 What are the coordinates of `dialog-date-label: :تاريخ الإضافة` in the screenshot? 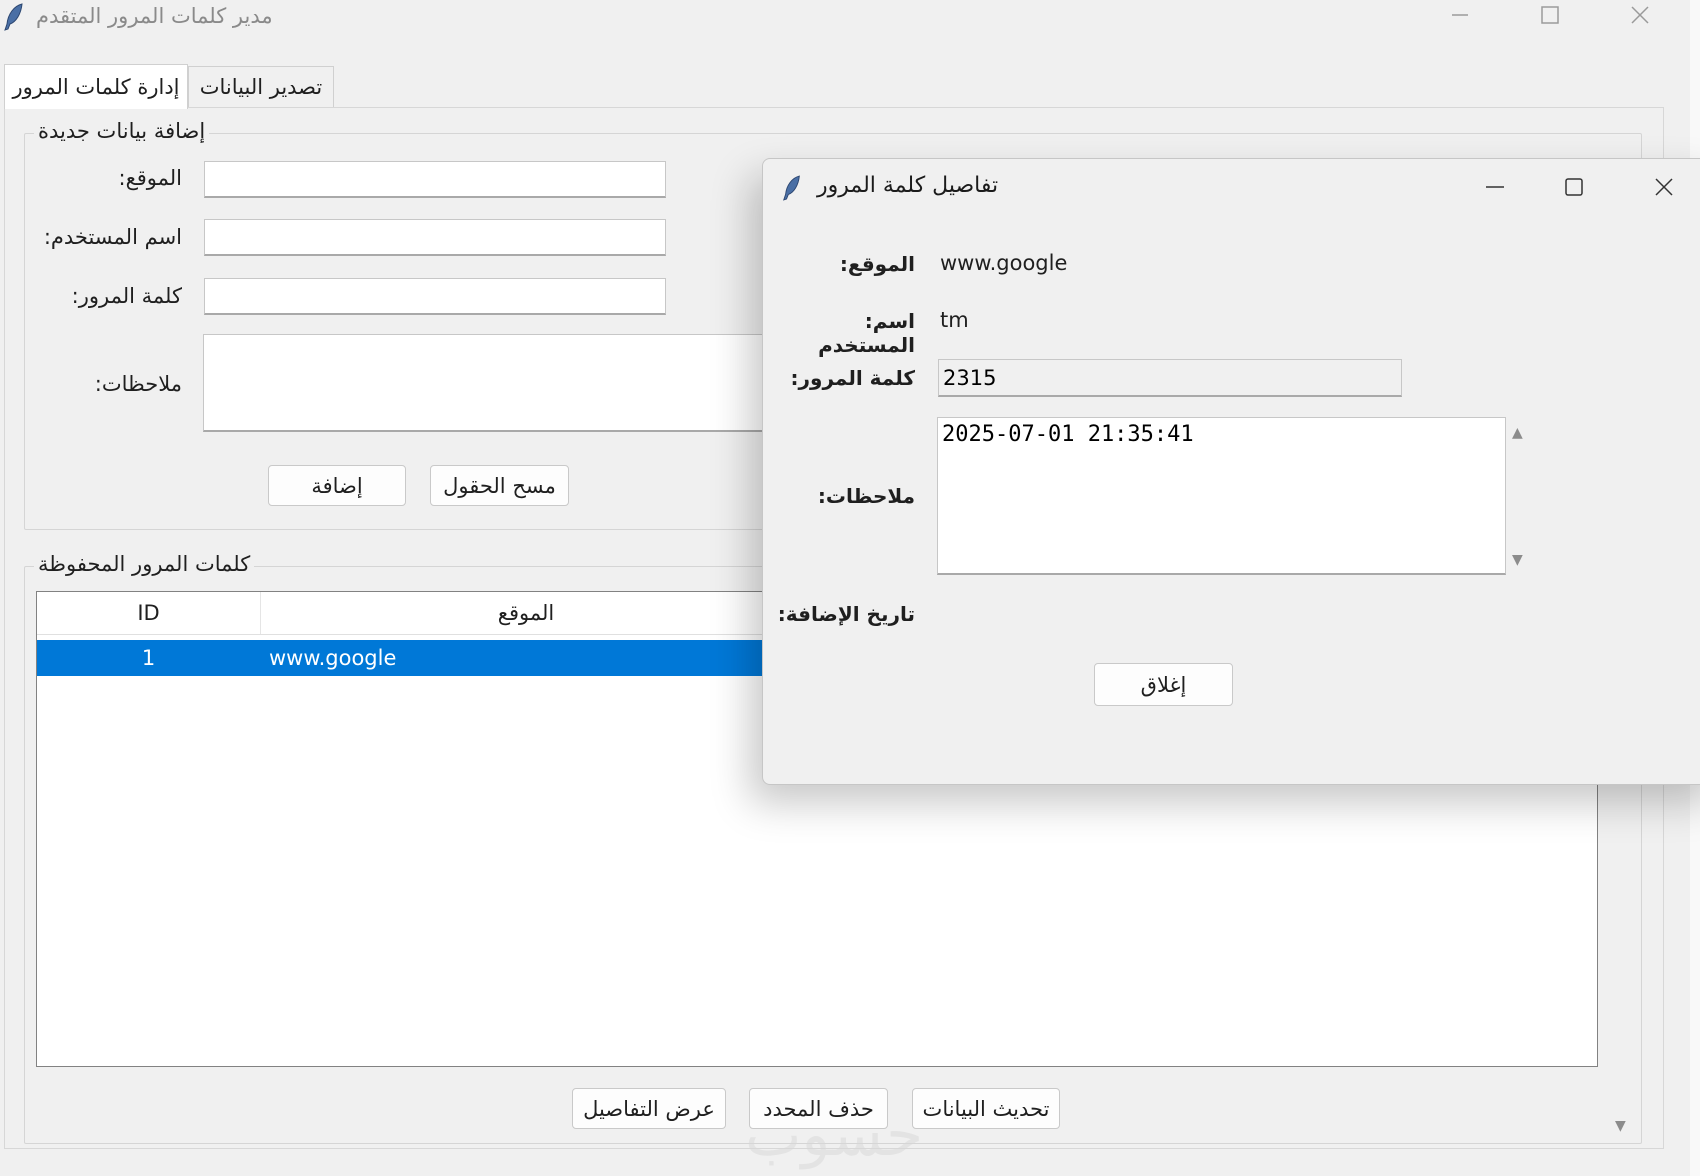 It's located at (846, 614).